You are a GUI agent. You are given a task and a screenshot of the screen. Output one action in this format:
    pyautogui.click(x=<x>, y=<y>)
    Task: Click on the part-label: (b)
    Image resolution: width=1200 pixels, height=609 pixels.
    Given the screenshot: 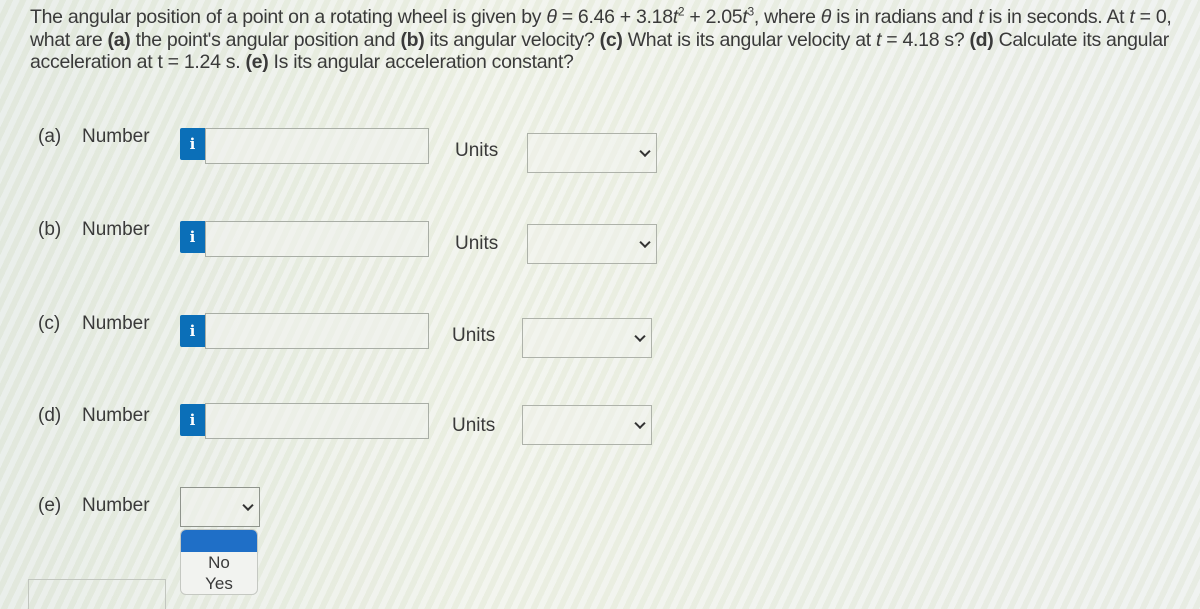 What is the action you would take?
    pyautogui.click(x=50, y=229)
    